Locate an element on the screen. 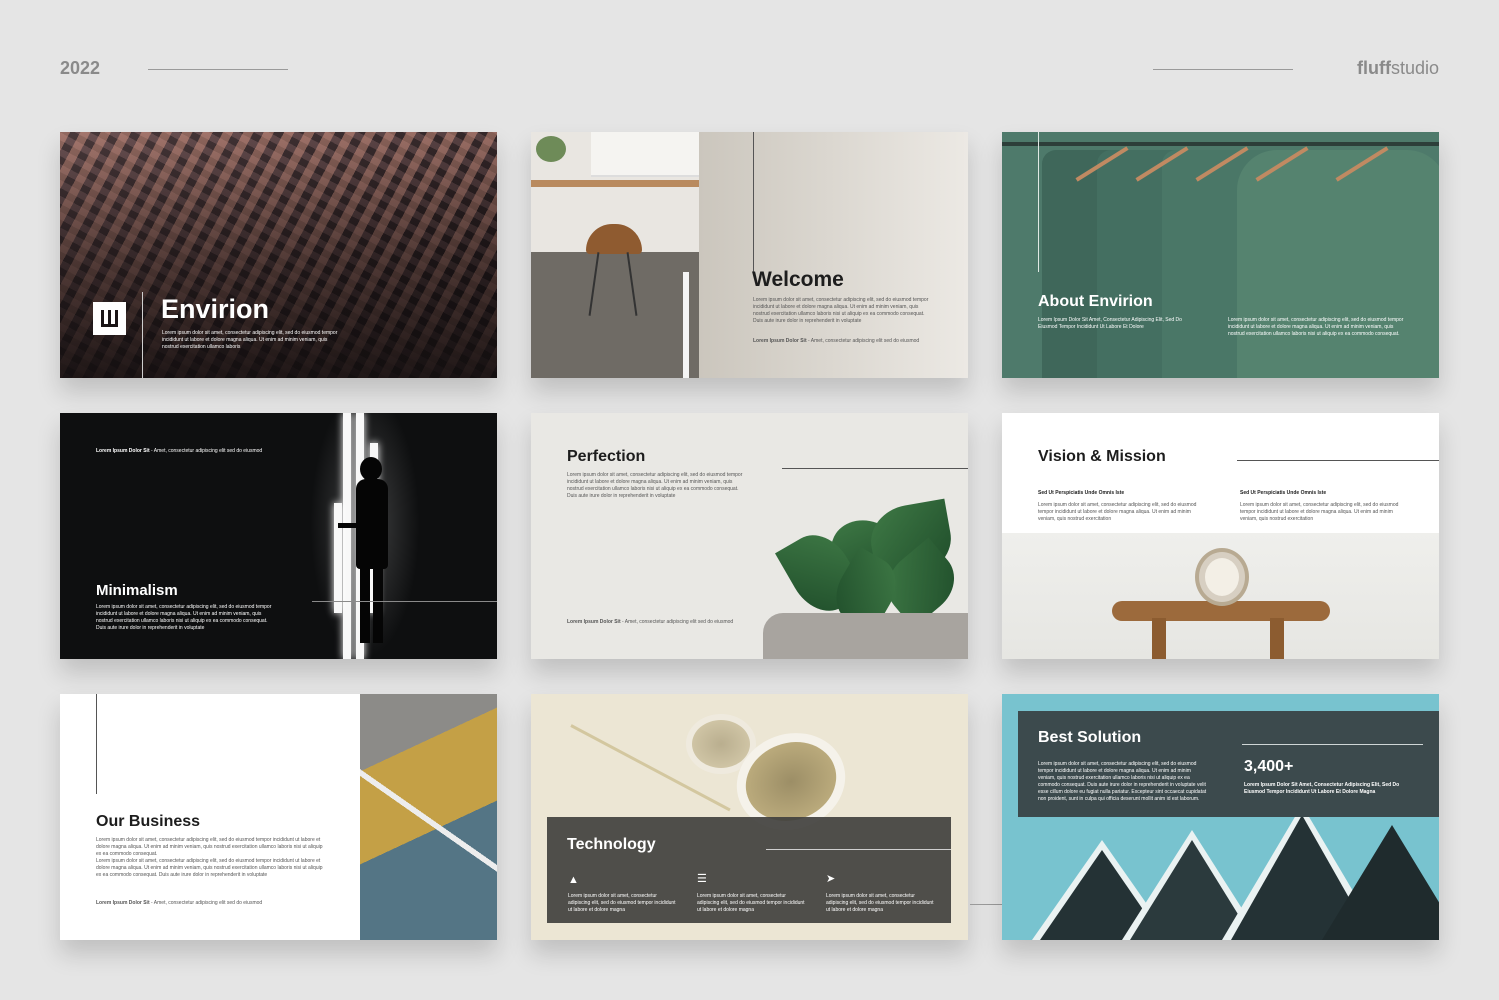 This screenshot has height=1000, width=1499. plant-icon is located at coordinates (551, 149).